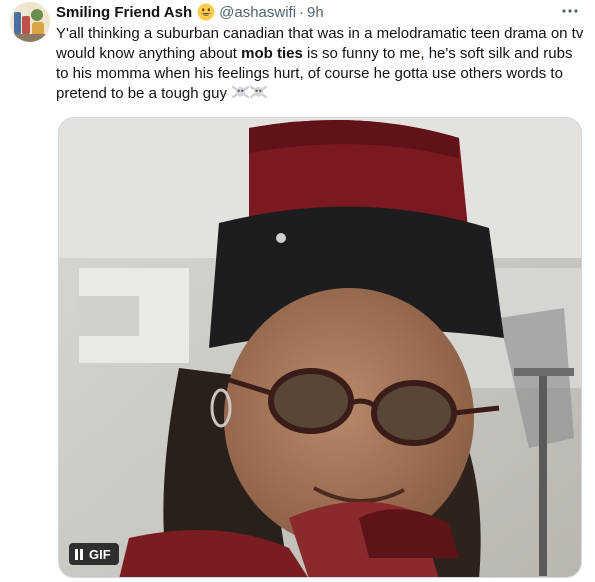  What do you see at coordinates (570, 11) in the screenshot?
I see `more-dots-icon` at bounding box center [570, 11].